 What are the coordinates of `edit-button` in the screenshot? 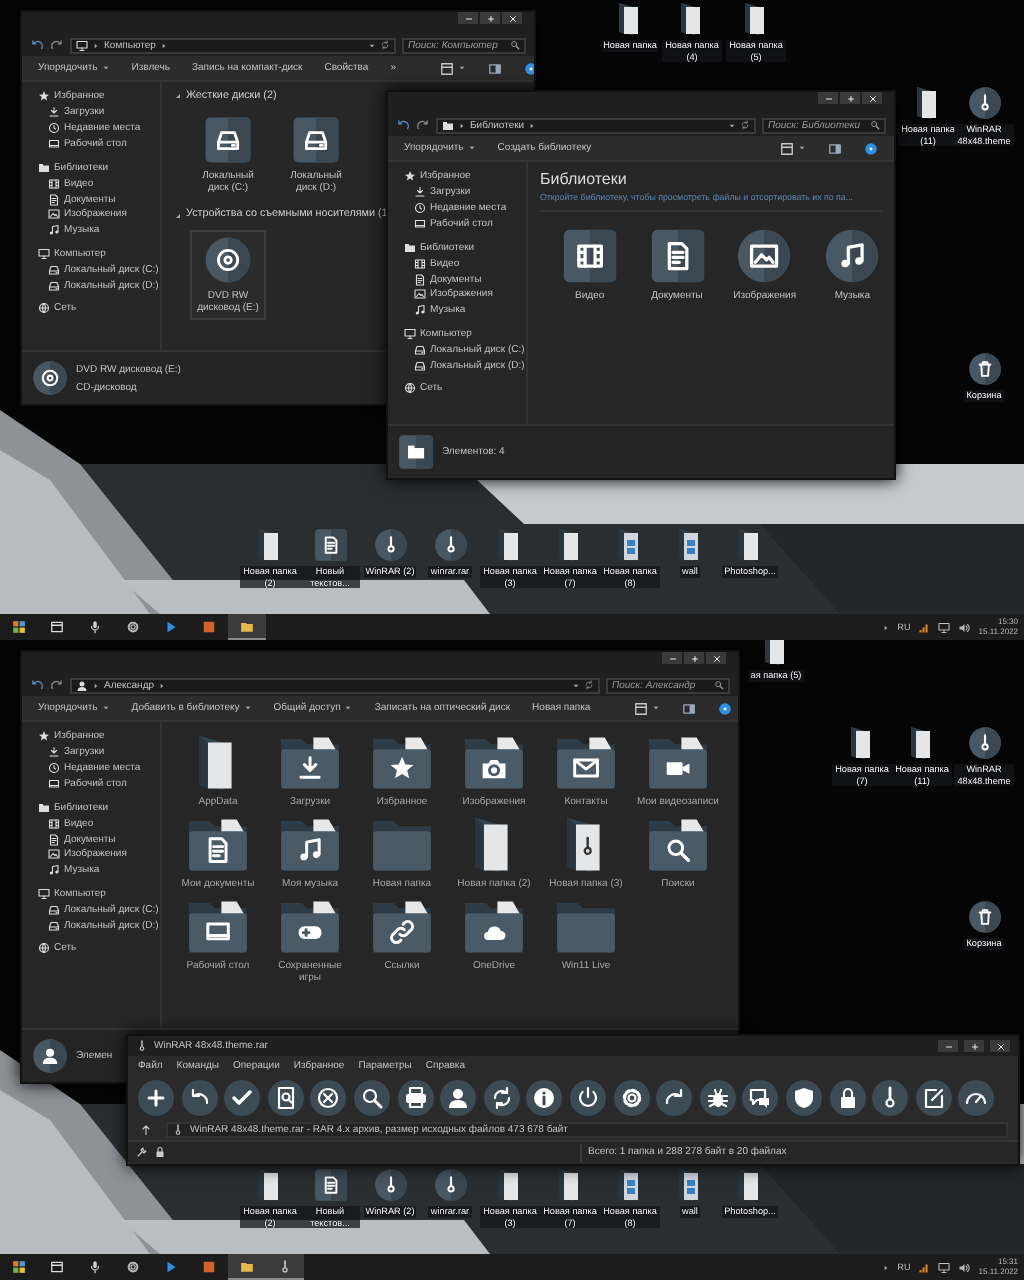 It's located at (933, 1097).